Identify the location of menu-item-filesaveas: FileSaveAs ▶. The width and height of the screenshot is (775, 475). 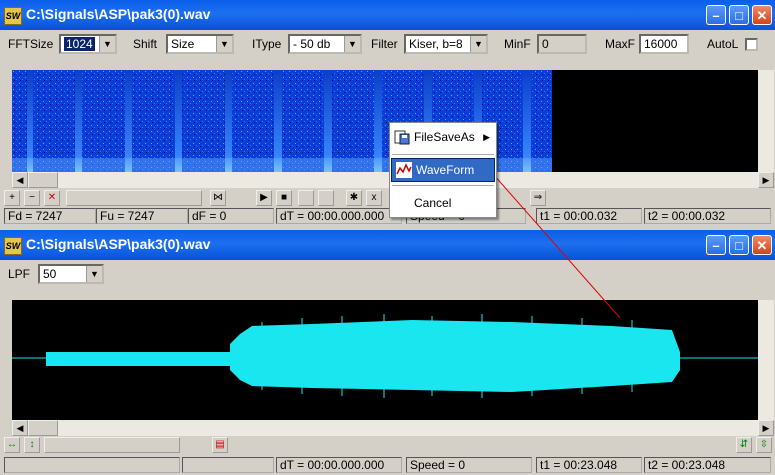
(443, 137).